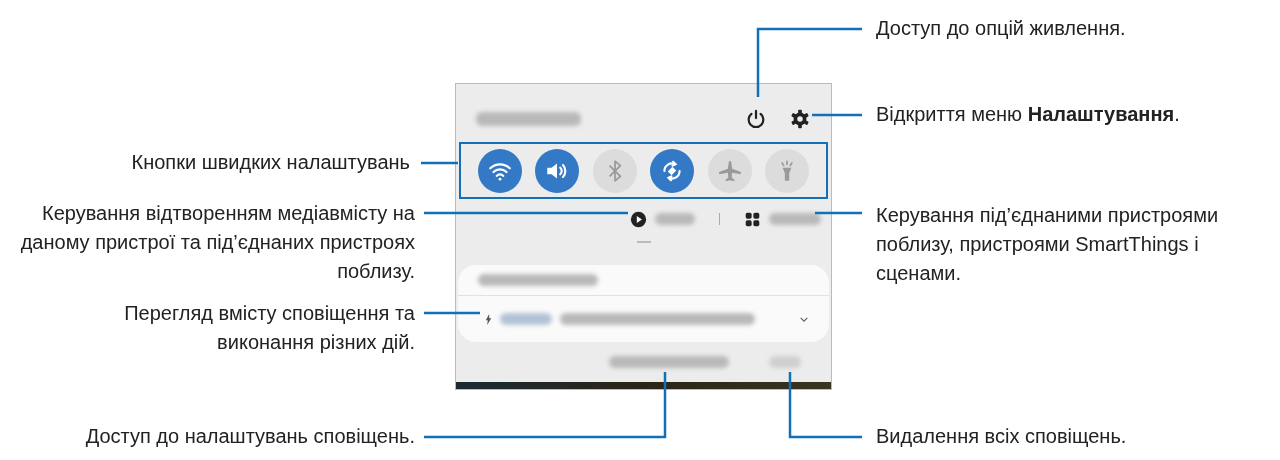  I want to click on callout-text: Доступ до опцій живлення., so click(1001, 28).